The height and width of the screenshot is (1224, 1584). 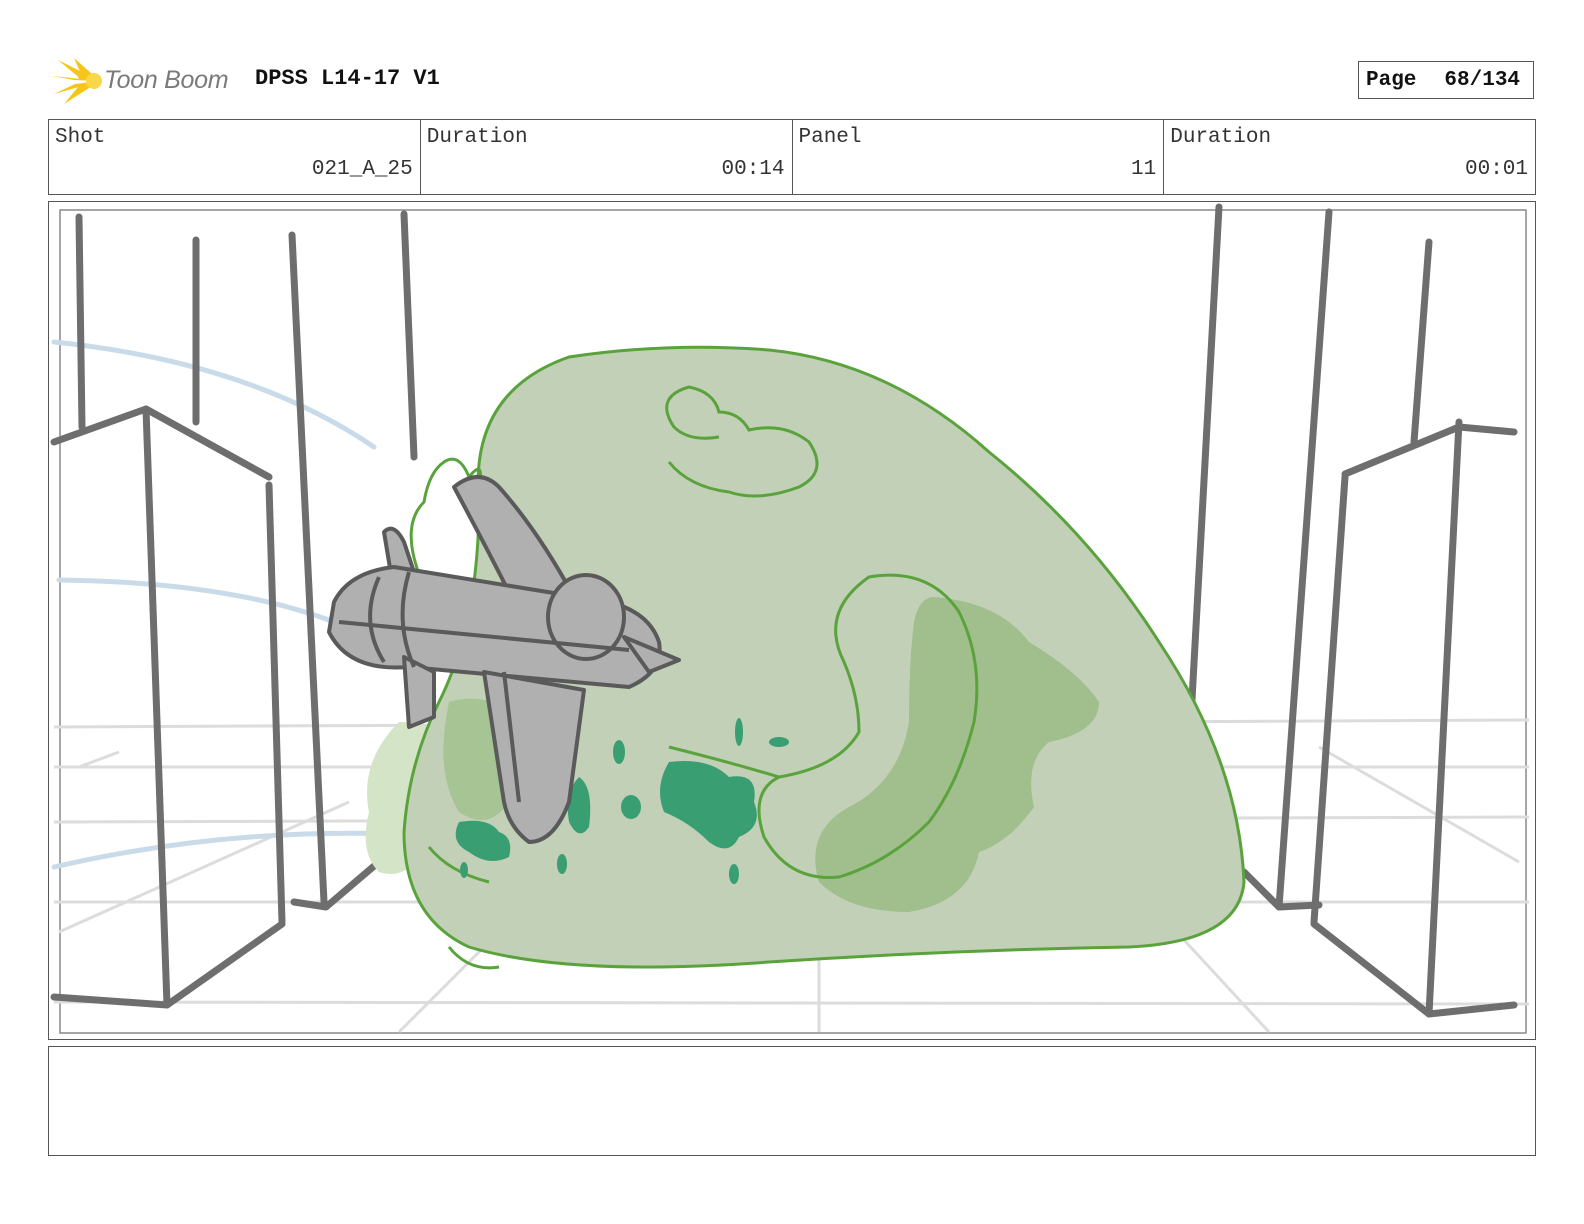 I want to click on toon-boom-logo: Toon Boom, so click(x=145, y=80).